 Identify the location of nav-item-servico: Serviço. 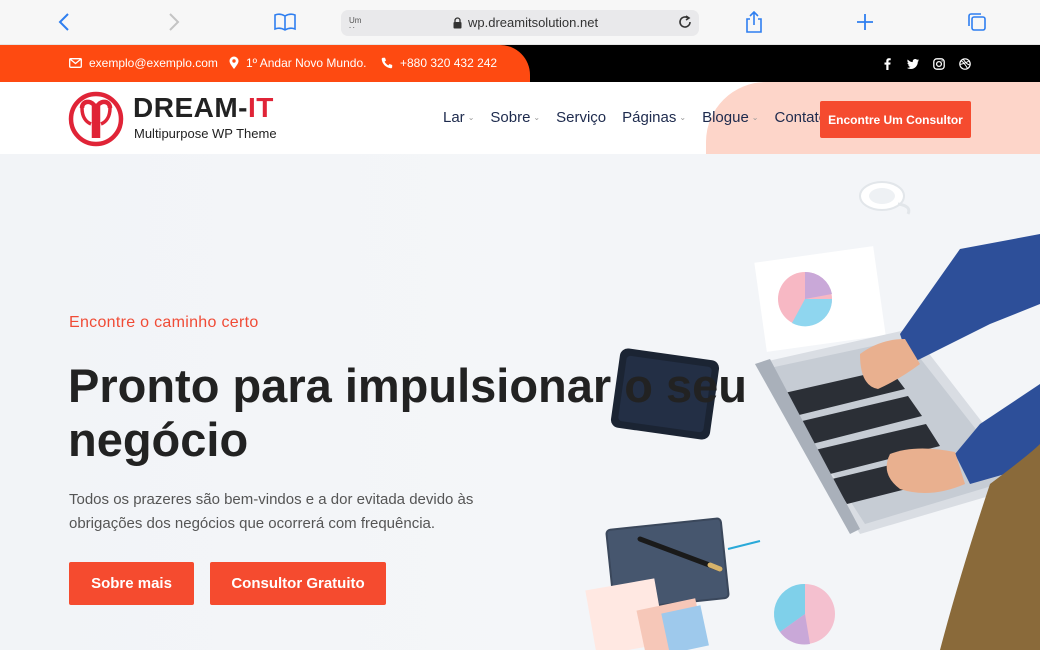
(581, 117).